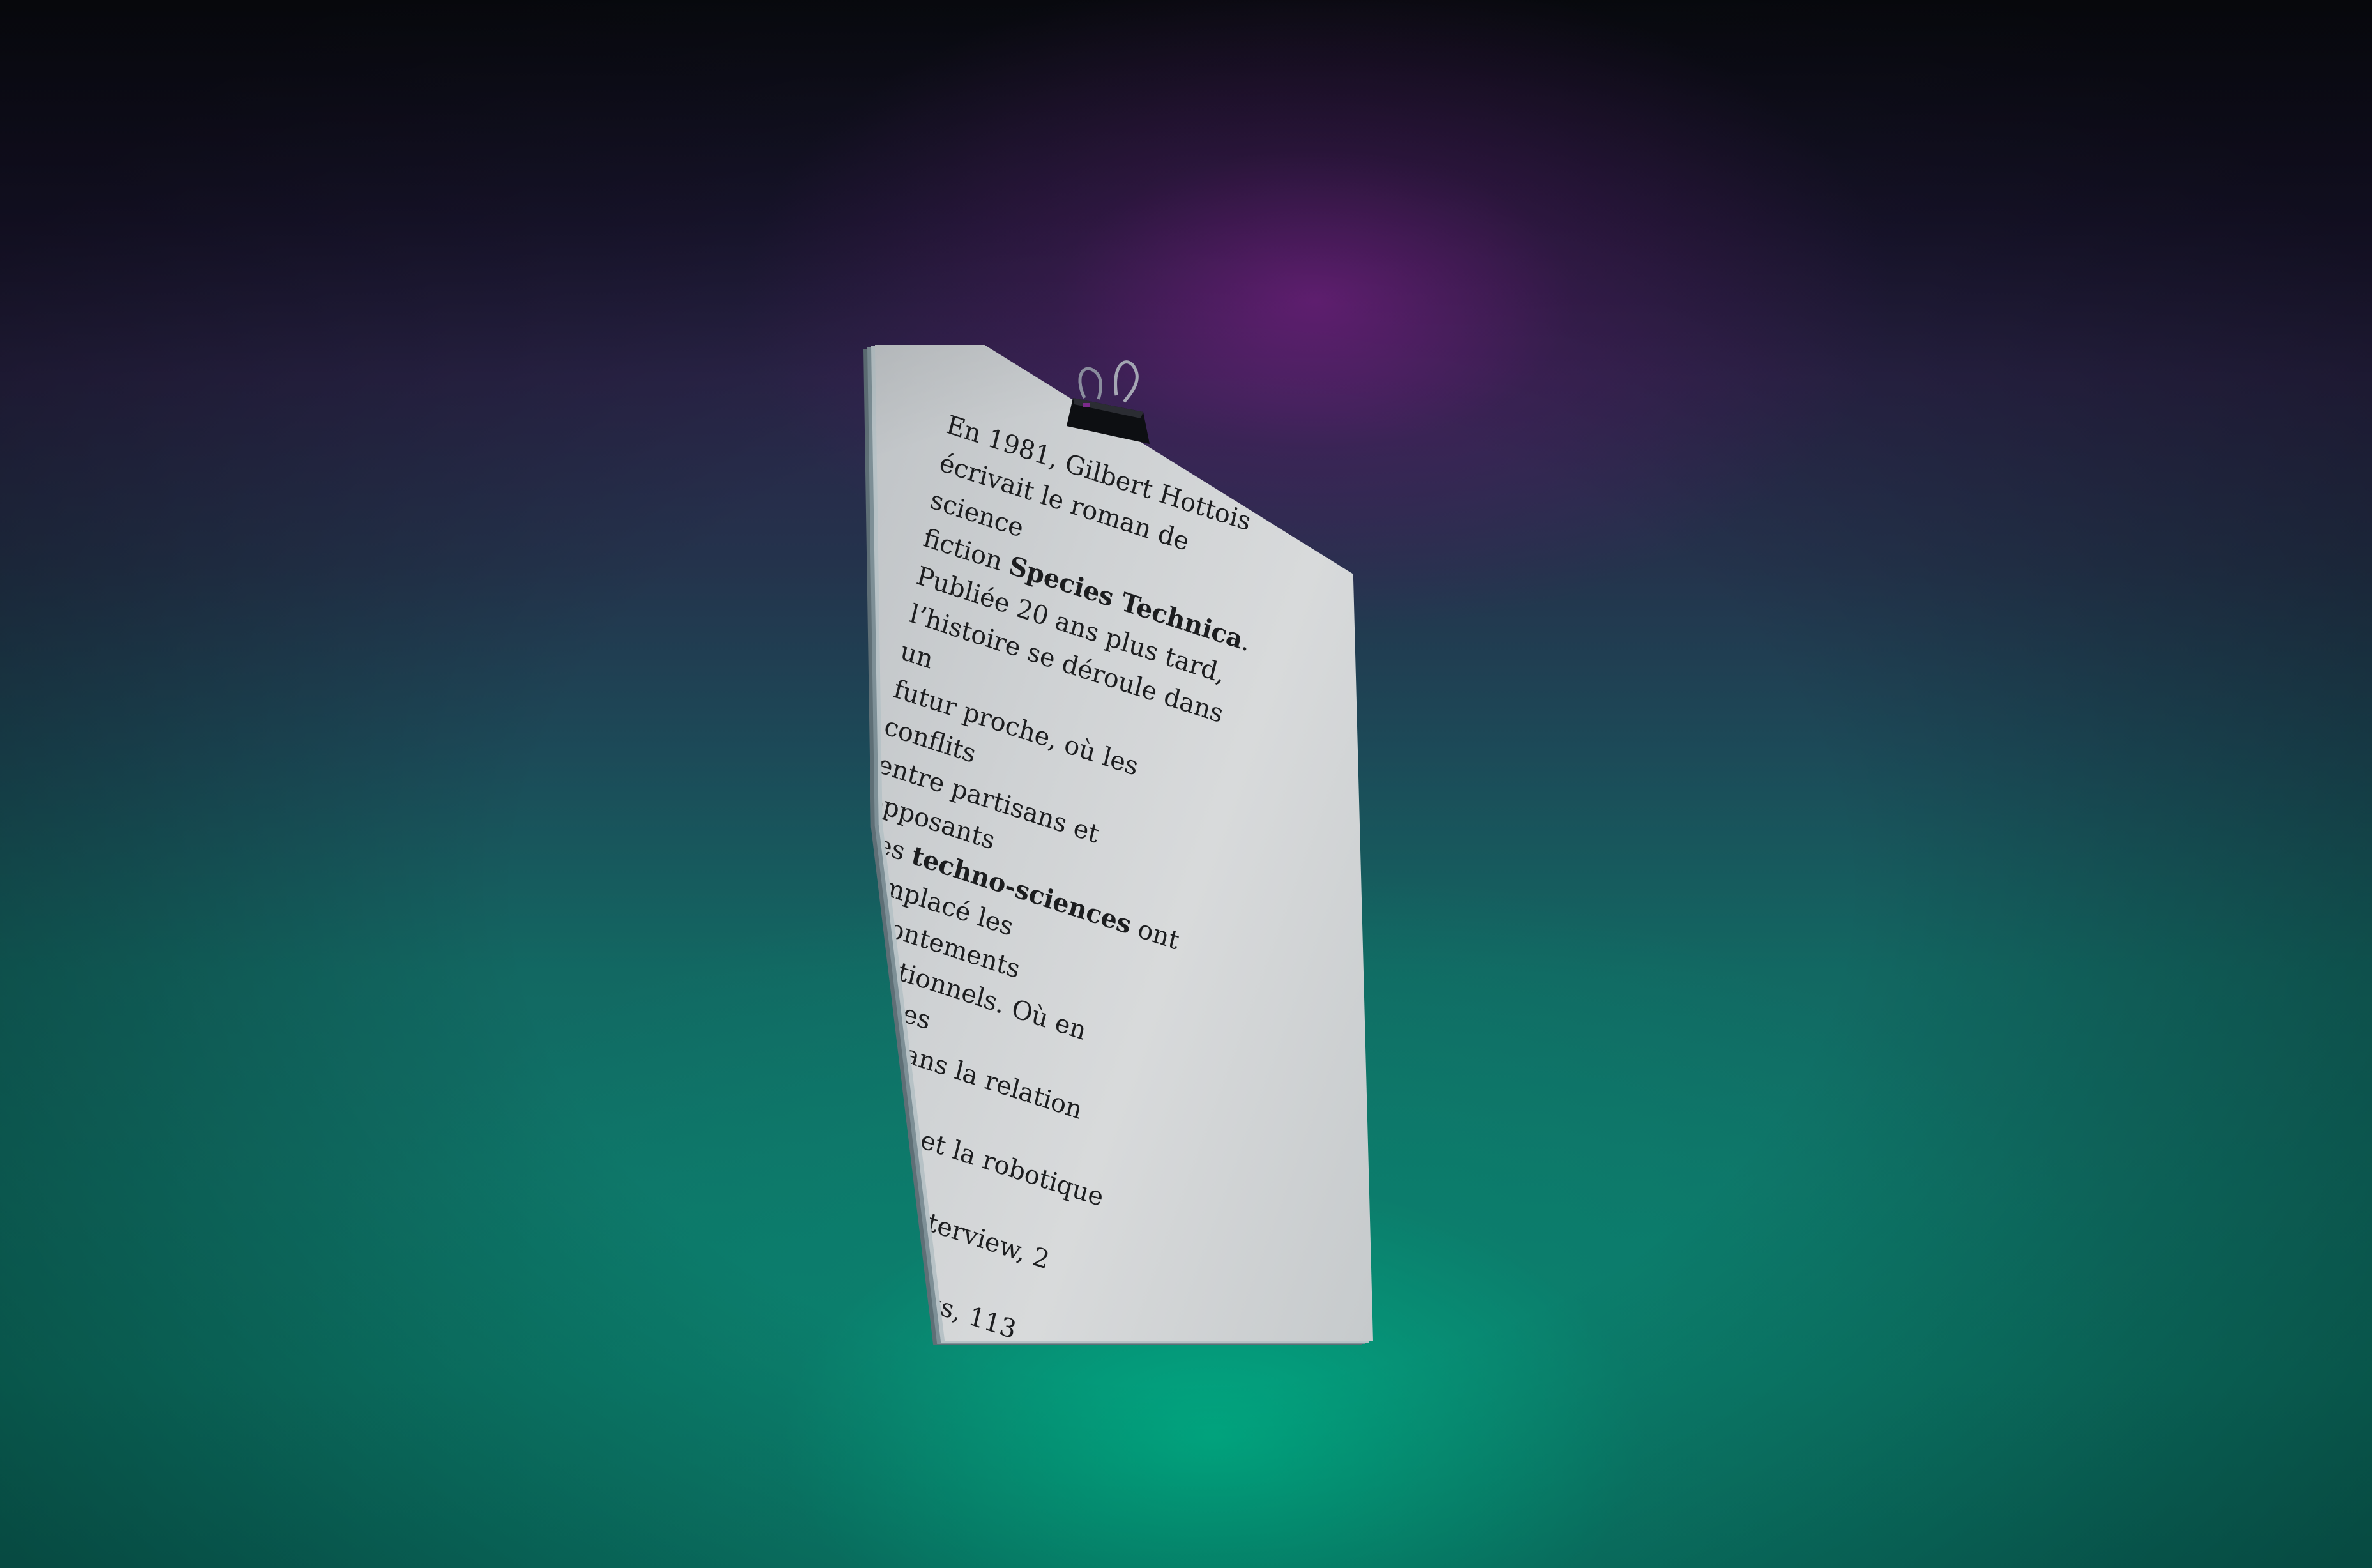 Image resolution: width=2372 pixels, height=1568 pixels. I want to click on text-line-regular: ., so click(859, 1360).